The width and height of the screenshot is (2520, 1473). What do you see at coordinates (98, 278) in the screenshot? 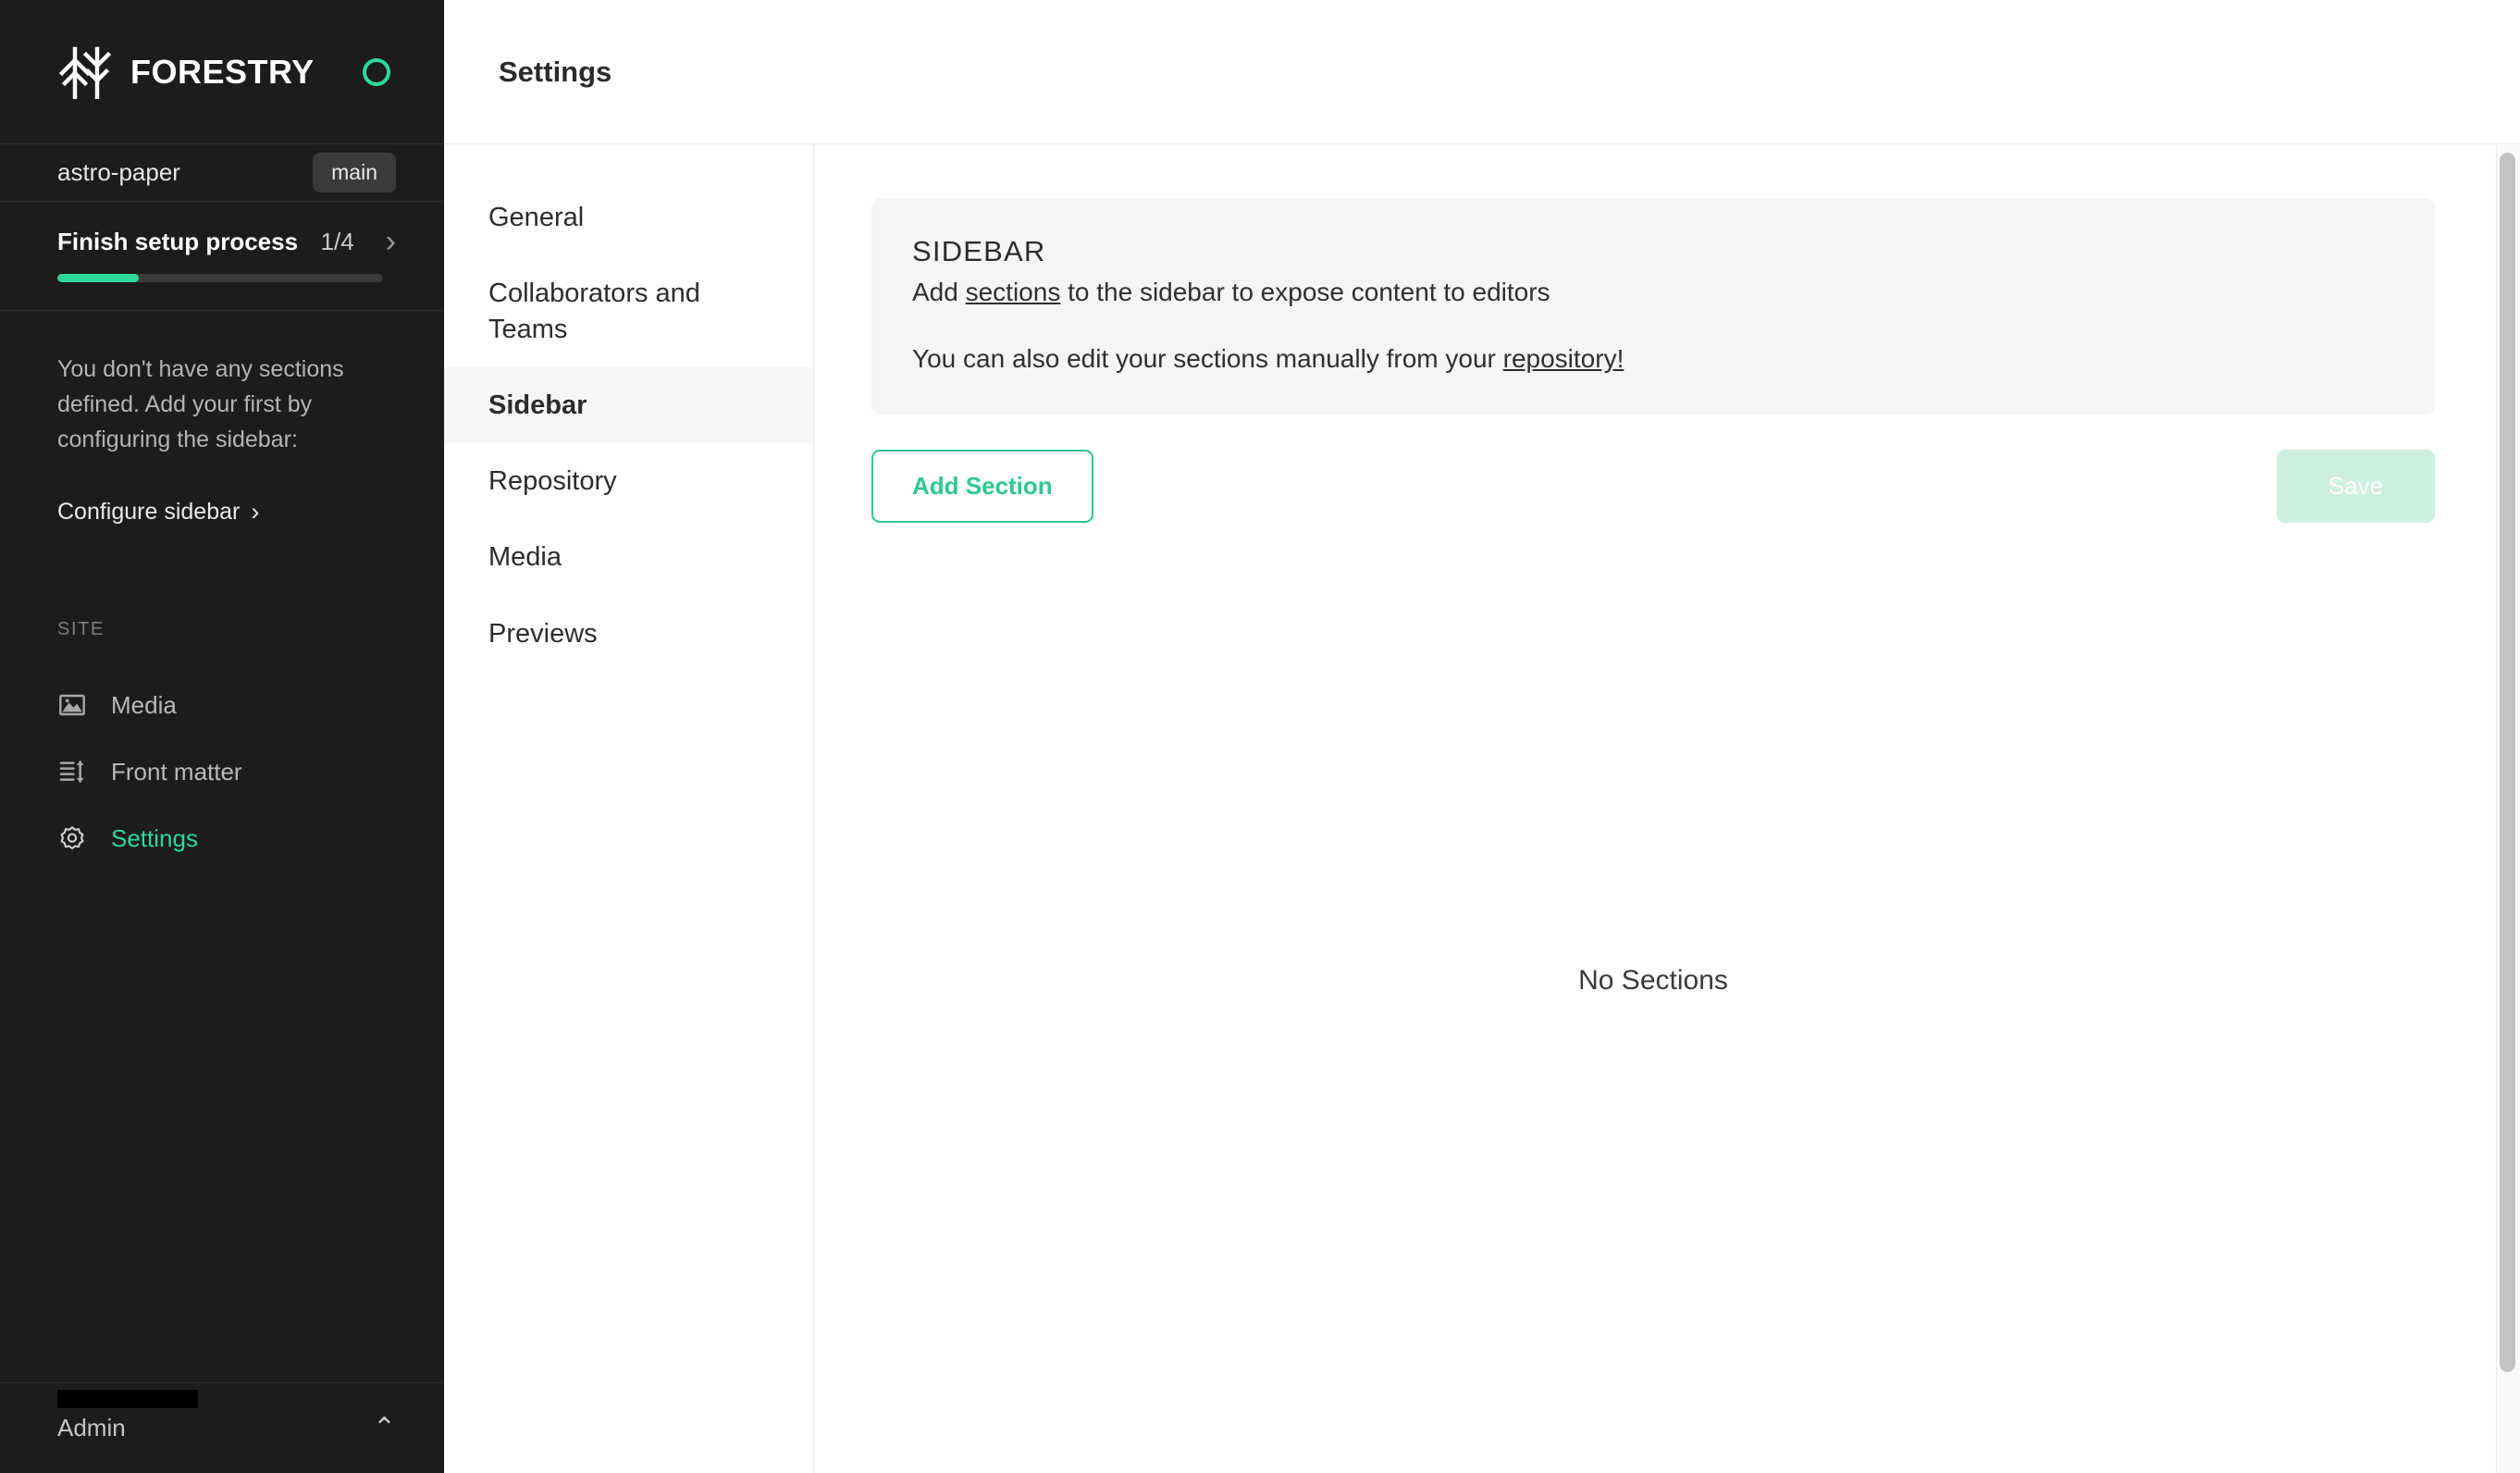
I see `setup-progress-fill` at bounding box center [98, 278].